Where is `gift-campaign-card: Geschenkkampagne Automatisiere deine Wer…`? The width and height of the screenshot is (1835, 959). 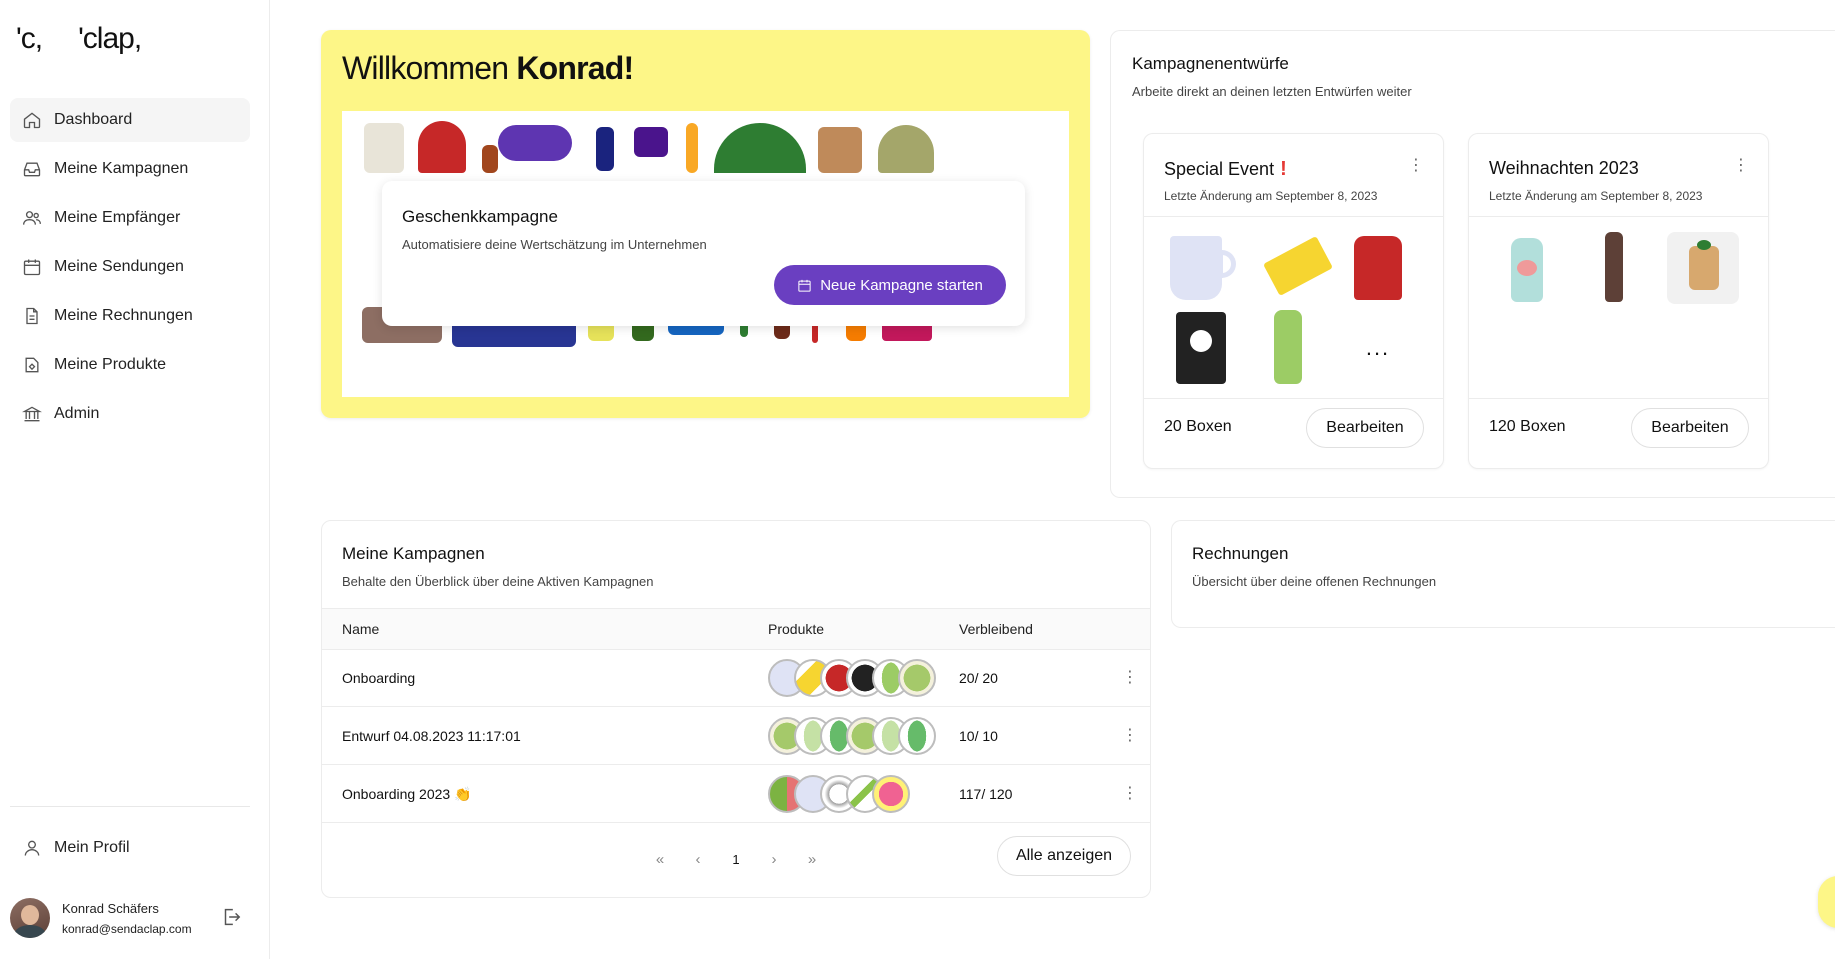 gift-campaign-card: Geschenkkampagne Automatisiere deine Wer… is located at coordinates (703, 253).